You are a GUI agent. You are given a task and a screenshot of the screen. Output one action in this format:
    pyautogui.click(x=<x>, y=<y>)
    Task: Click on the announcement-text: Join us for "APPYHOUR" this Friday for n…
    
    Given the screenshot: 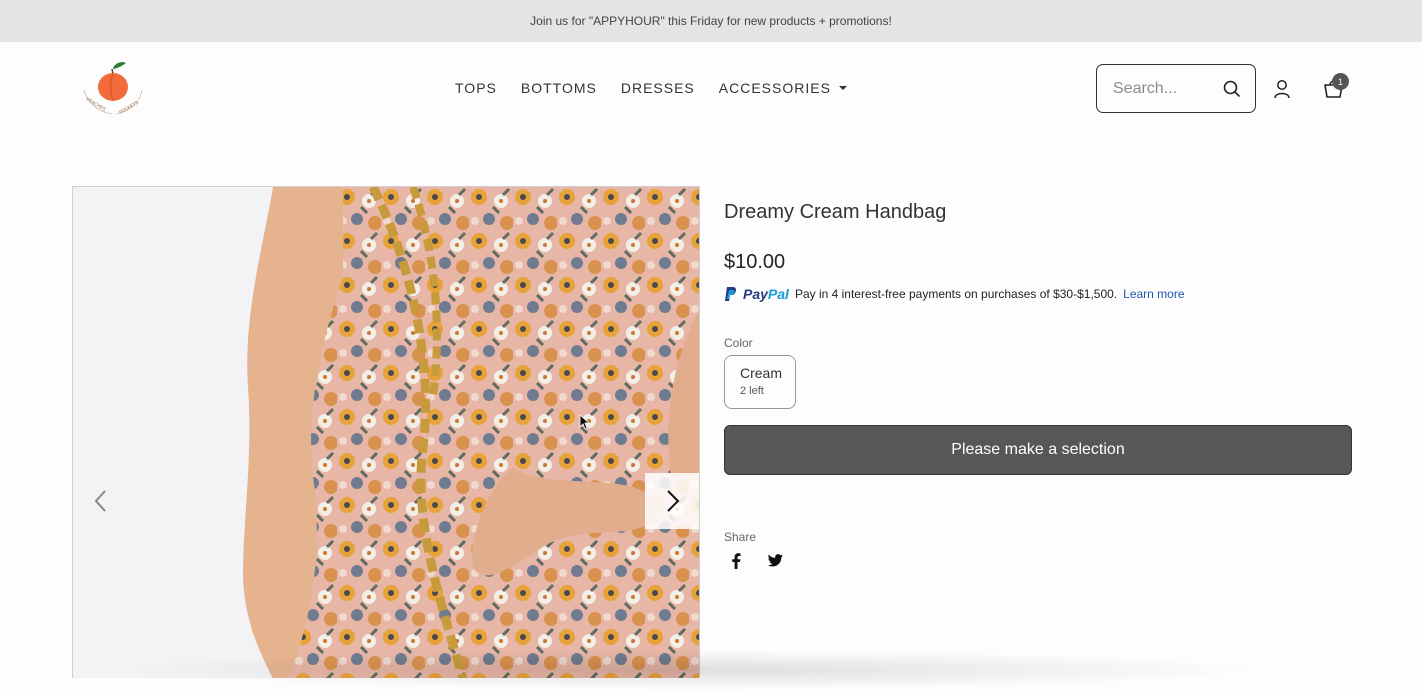 What is the action you would take?
    pyautogui.click(x=711, y=21)
    